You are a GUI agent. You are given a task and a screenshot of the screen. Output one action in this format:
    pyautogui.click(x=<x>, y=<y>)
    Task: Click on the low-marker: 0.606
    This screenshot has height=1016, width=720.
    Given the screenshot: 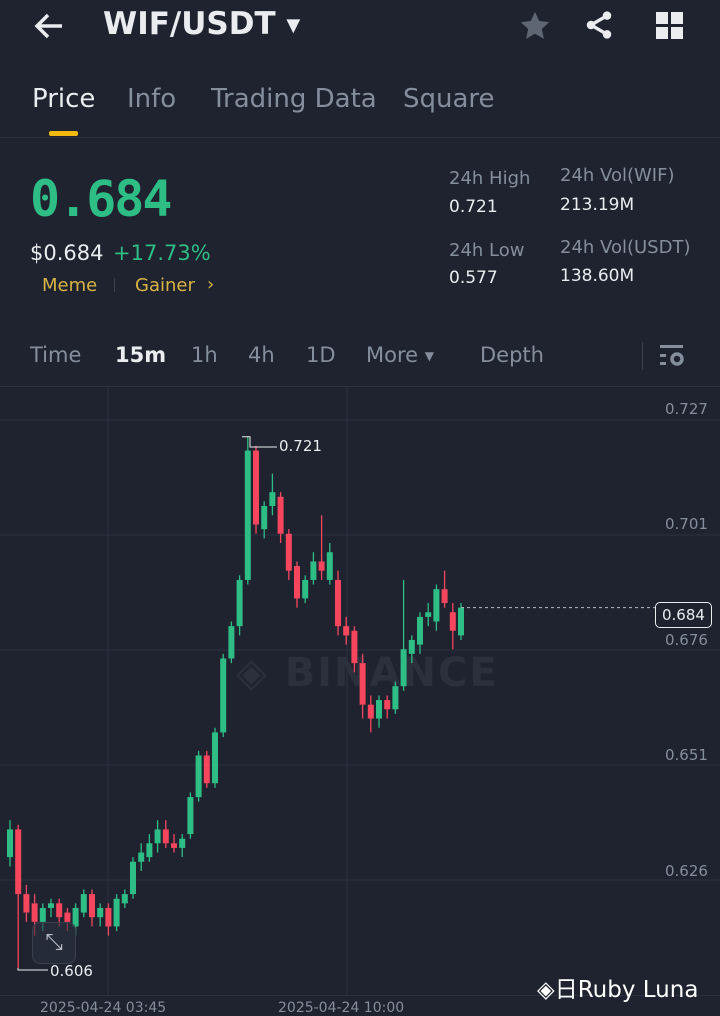 What is the action you would take?
    pyautogui.click(x=71, y=971)
    